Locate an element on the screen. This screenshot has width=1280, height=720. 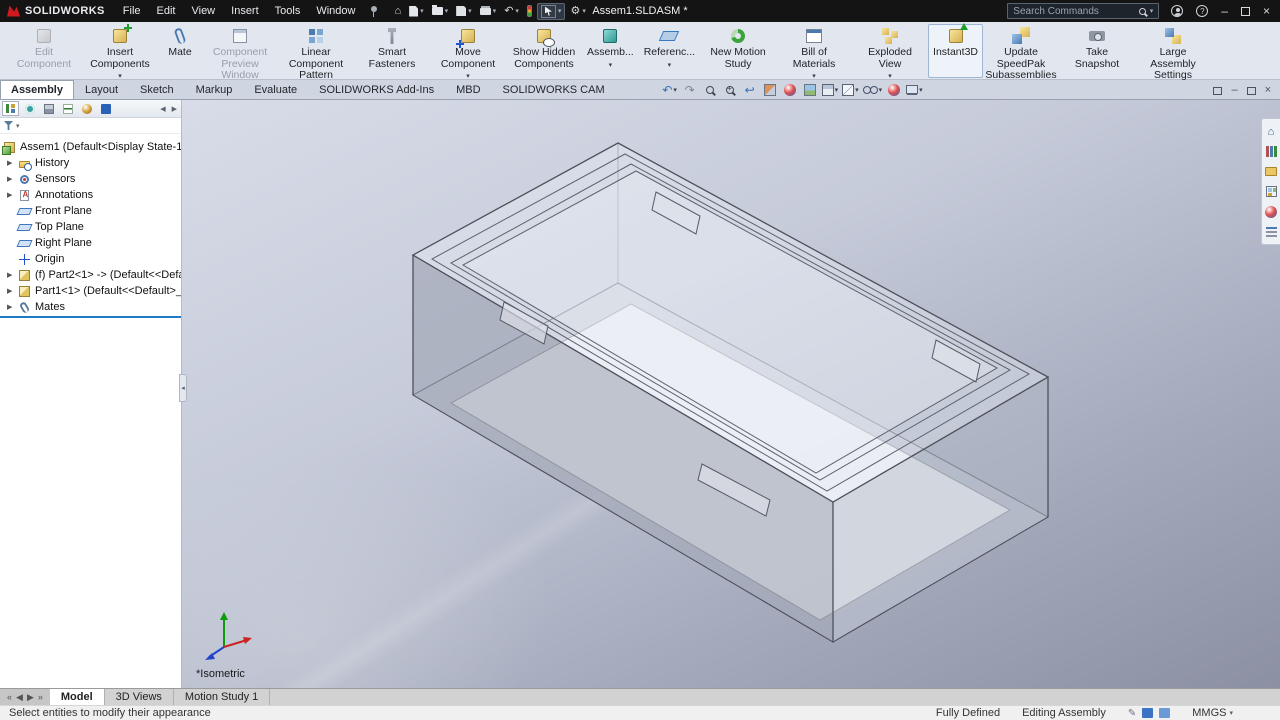
tree-root-item: Assem1 (Default<Display State-1>) is located at coordinates (90, 147).